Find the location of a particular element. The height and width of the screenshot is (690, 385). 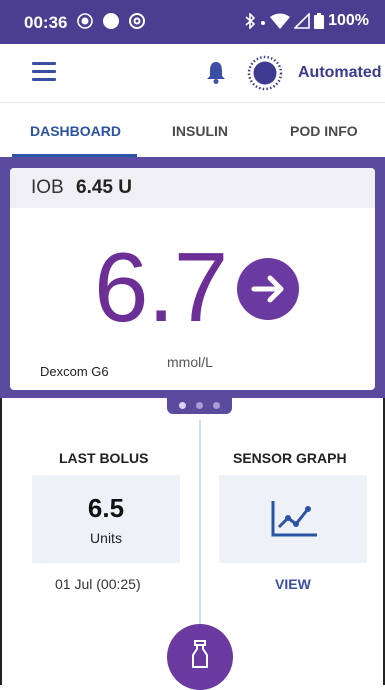

sensor-name: Dexcom G6 is located at coordinates (74, 371).